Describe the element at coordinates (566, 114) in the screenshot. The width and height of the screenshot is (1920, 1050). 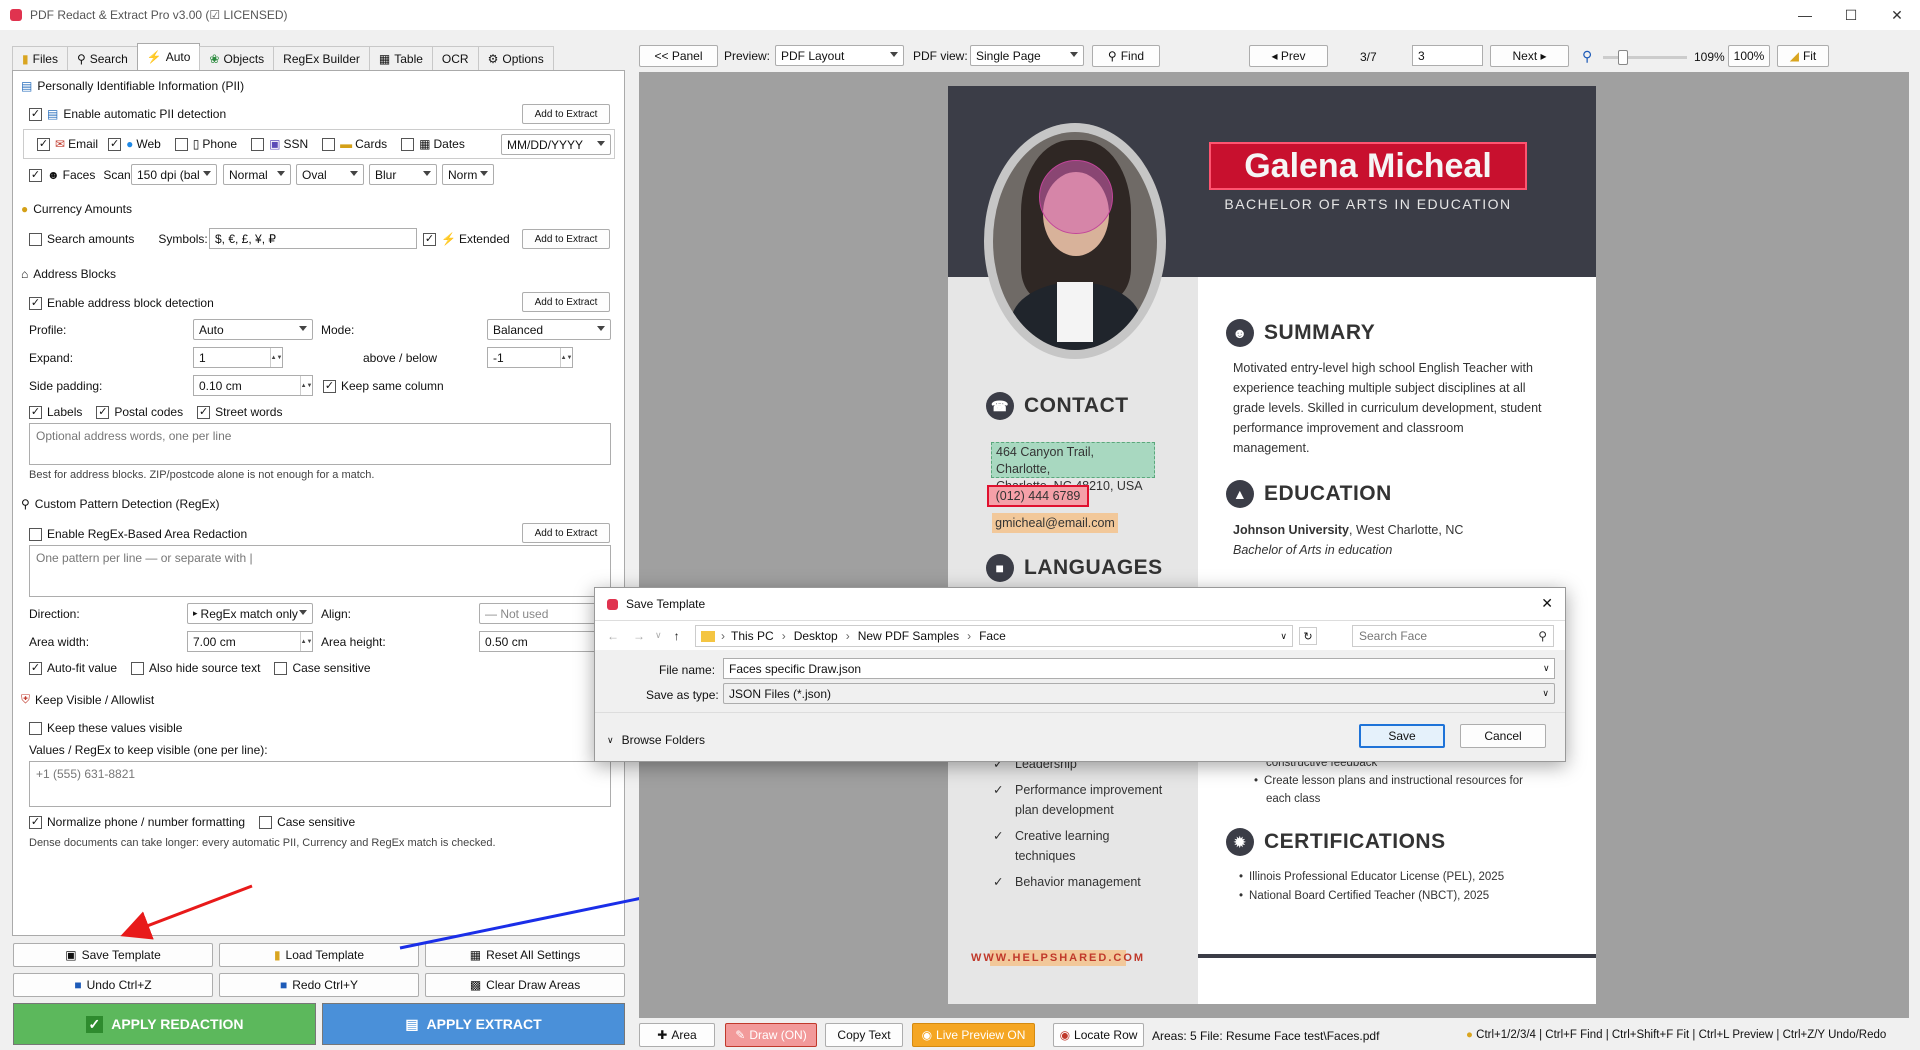
I see `pii-add-to-extract-button: Add to Extract` at that location.